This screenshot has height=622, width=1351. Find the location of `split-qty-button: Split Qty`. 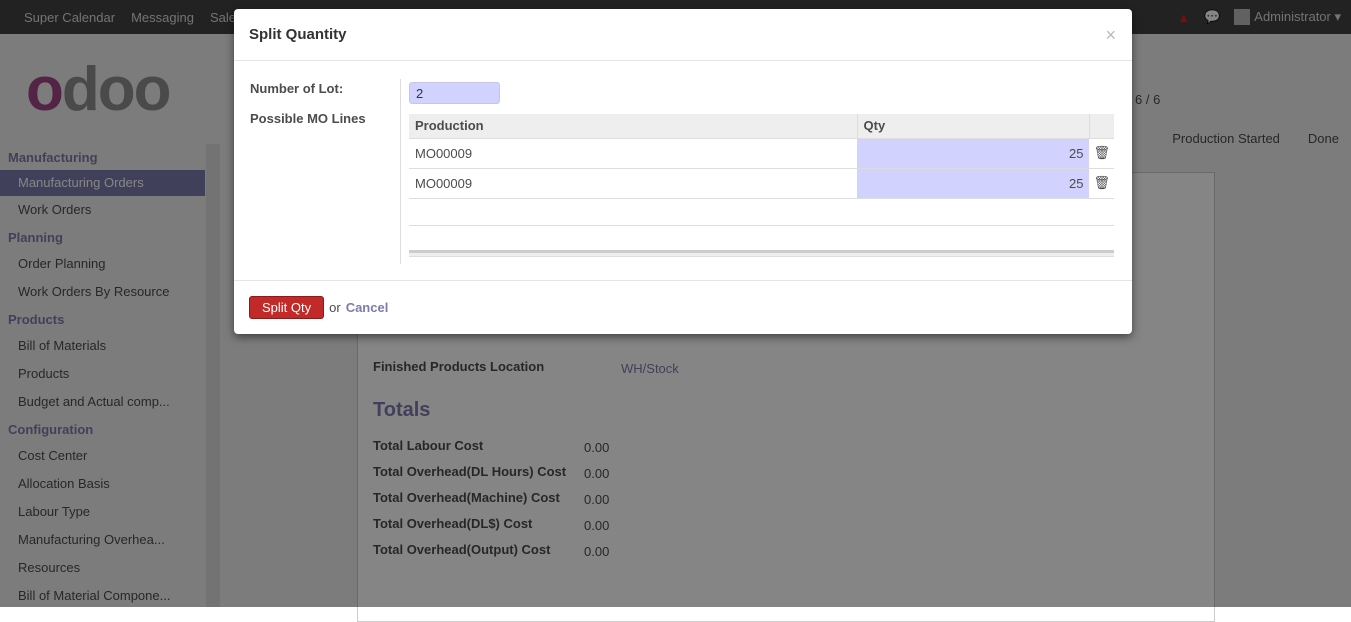

split-qty-button: Split Qty is located at coordinates (287, 307).